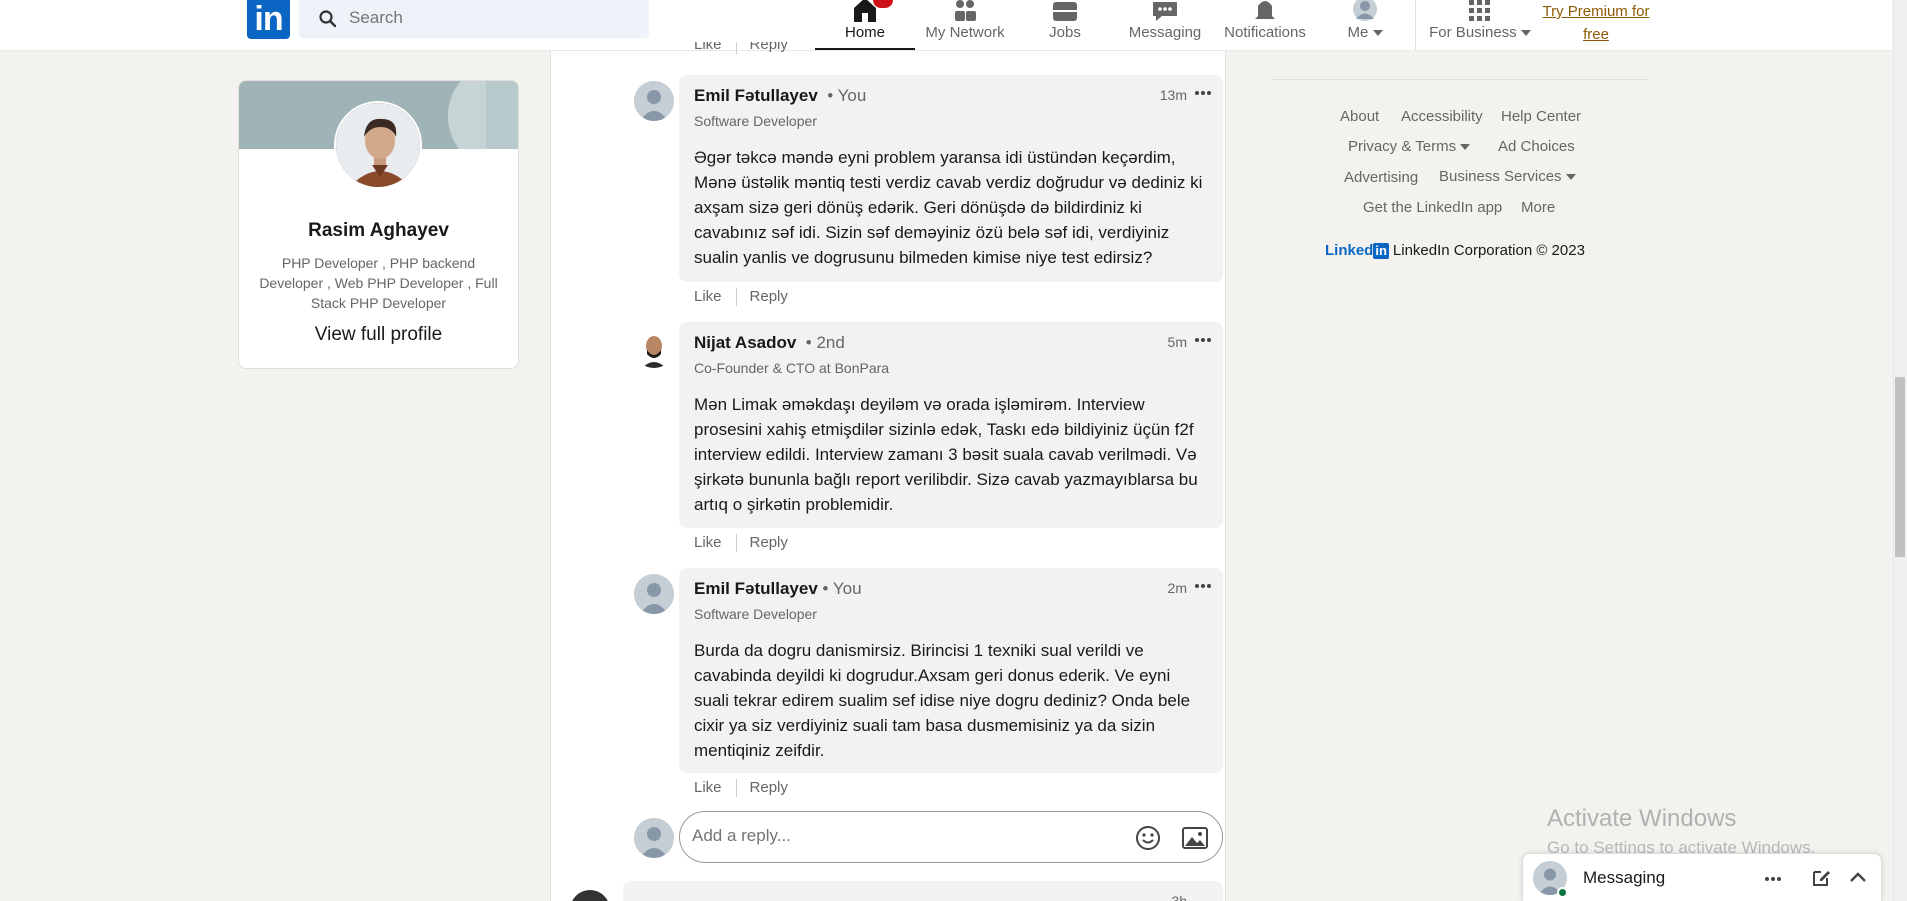 The width and height of the screenshot is (1907, 901). I want to click on page-scrollbar, so click(1899, 450).